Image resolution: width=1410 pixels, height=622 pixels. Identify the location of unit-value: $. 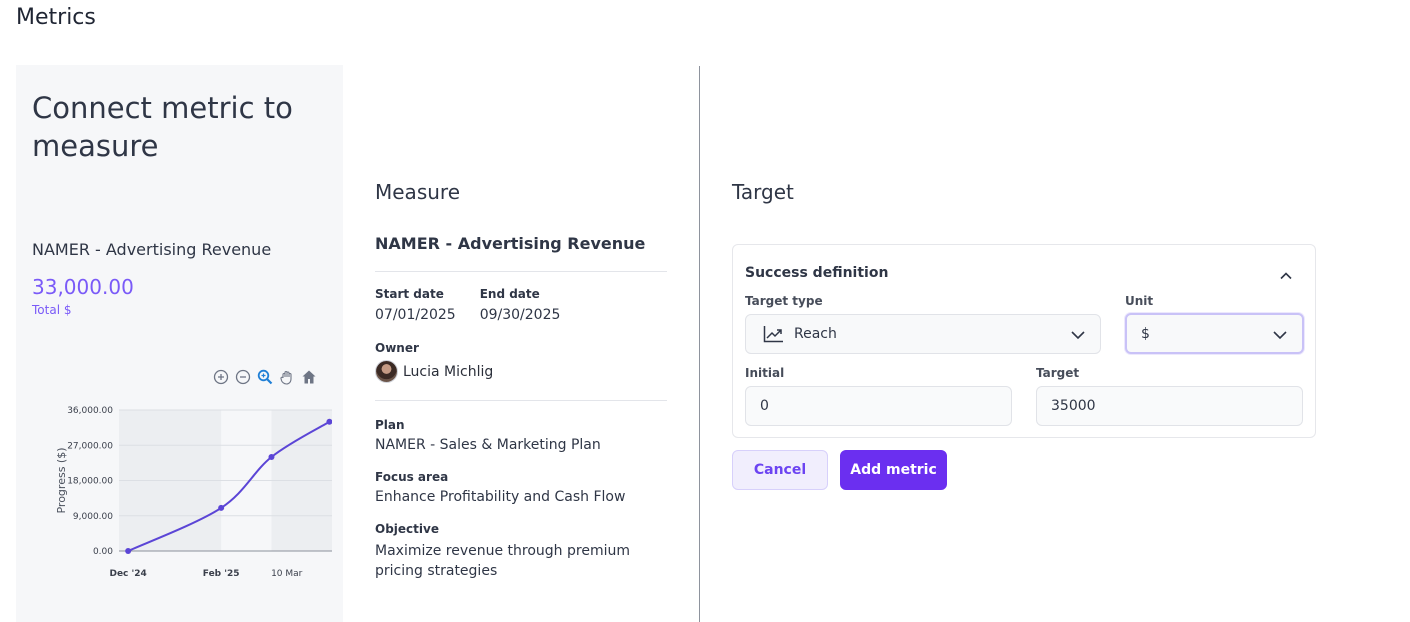
(1145, 333).